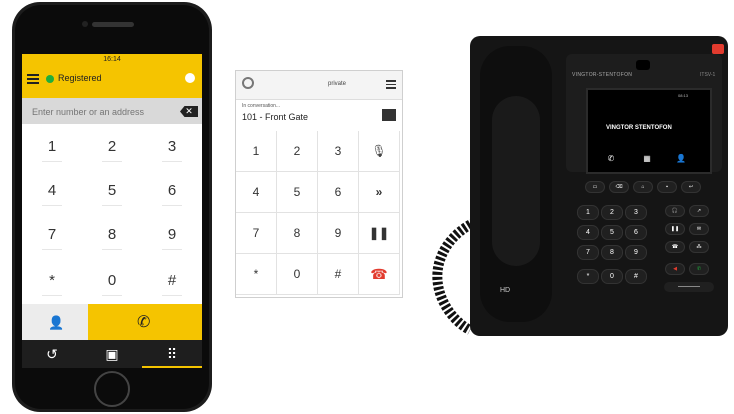 The width and height of the screenshot is (734, 414). Describe the element at coordinates (636, 232) in the screenshot. I see `desk-key-6: 6` at that location.